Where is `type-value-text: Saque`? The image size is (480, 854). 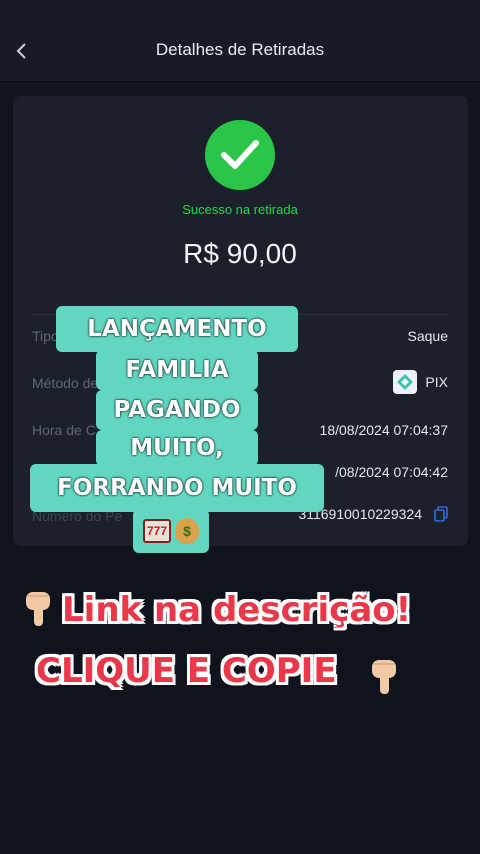 type-value-text: Saque is located at coordinates (427, 336).